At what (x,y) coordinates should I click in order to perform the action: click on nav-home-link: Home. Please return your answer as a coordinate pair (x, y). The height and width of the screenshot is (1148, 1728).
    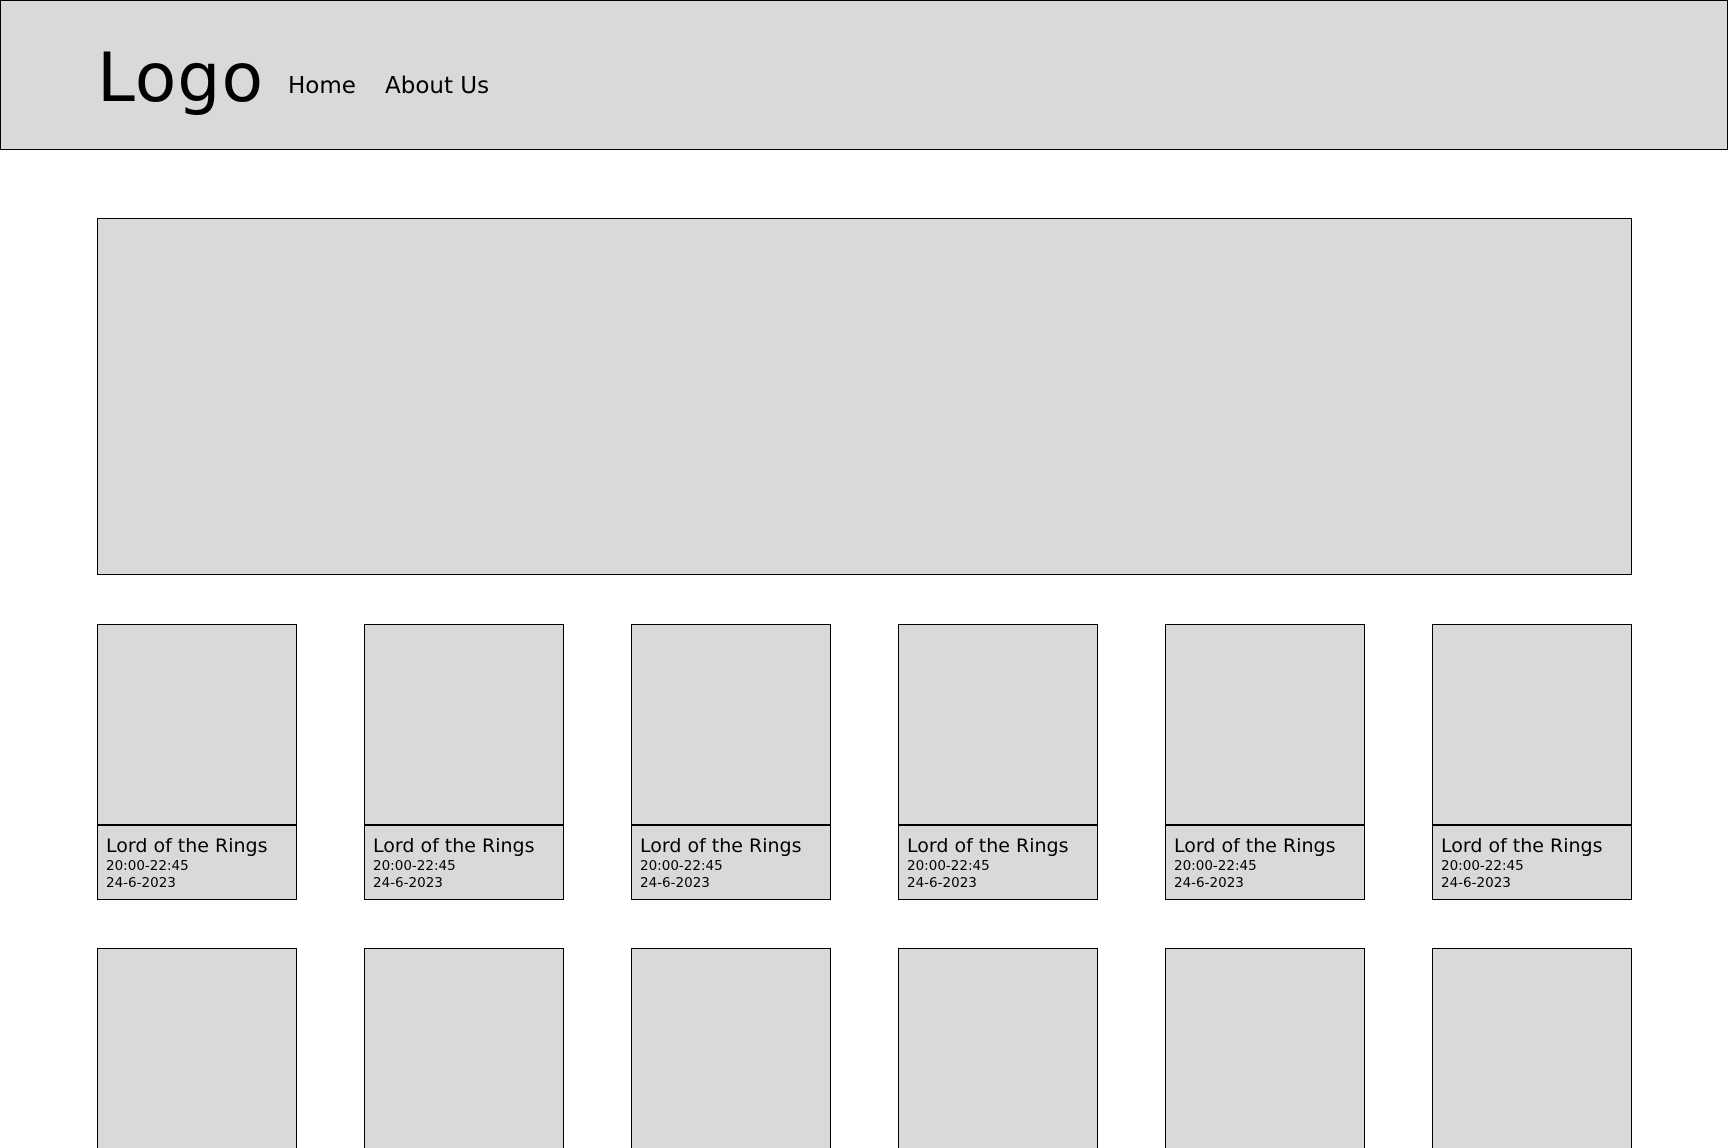
    Looking at the image, I should click on (322, 86).